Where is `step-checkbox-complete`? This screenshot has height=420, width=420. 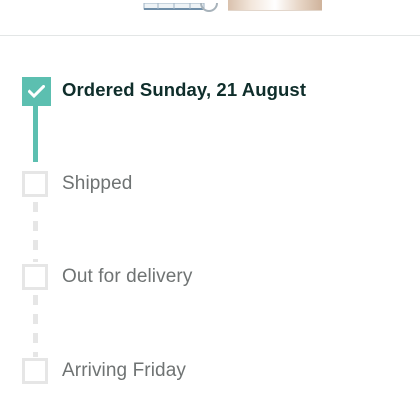 step-checkbox-complete is located at coordinates (36, 91).